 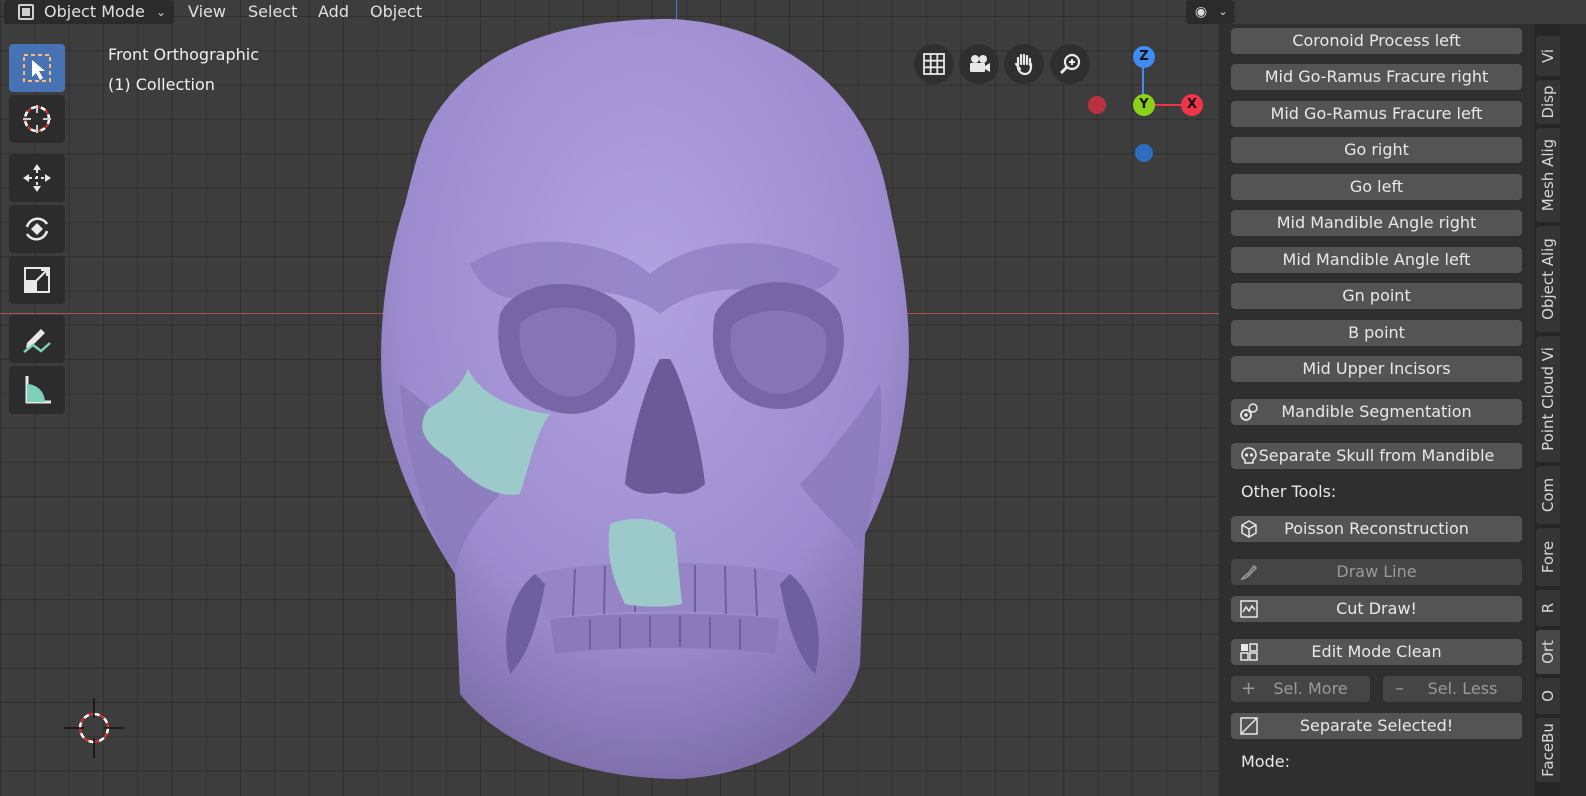 I want to click on tab-com: Com, so click(x=1548, y=495).